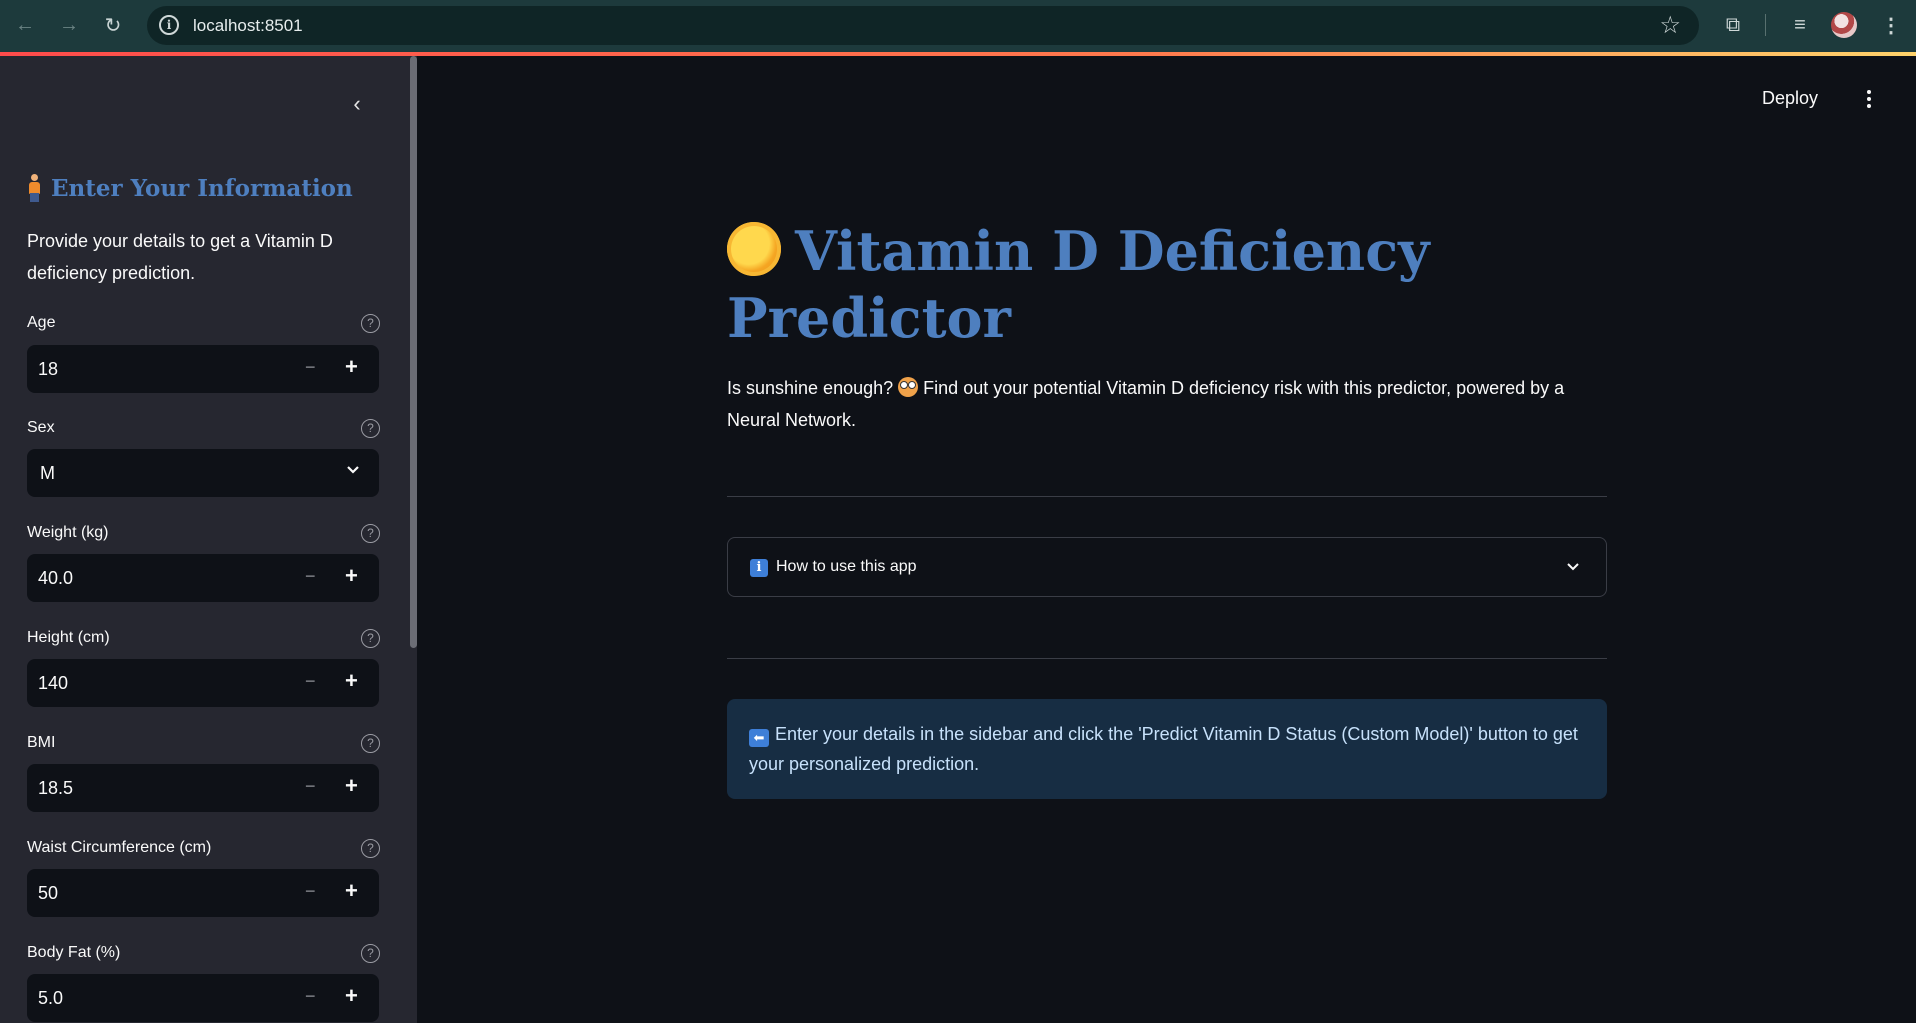 This screenshot has width=1916, height=1023. I want to click on sex-select: M, so click(203, 473).